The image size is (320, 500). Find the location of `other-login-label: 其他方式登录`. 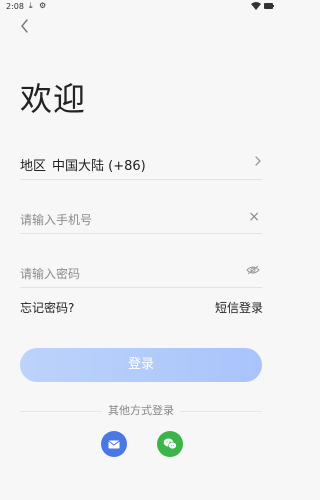

other-login-label: 其他方式登录 is located at coordinates (141, 410).